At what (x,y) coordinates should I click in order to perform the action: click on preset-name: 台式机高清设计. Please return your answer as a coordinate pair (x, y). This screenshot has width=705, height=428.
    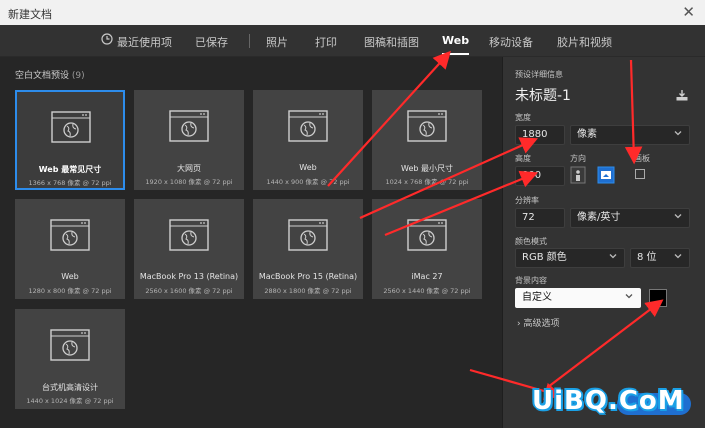
    Looking at the image, I should click on (70, 387).